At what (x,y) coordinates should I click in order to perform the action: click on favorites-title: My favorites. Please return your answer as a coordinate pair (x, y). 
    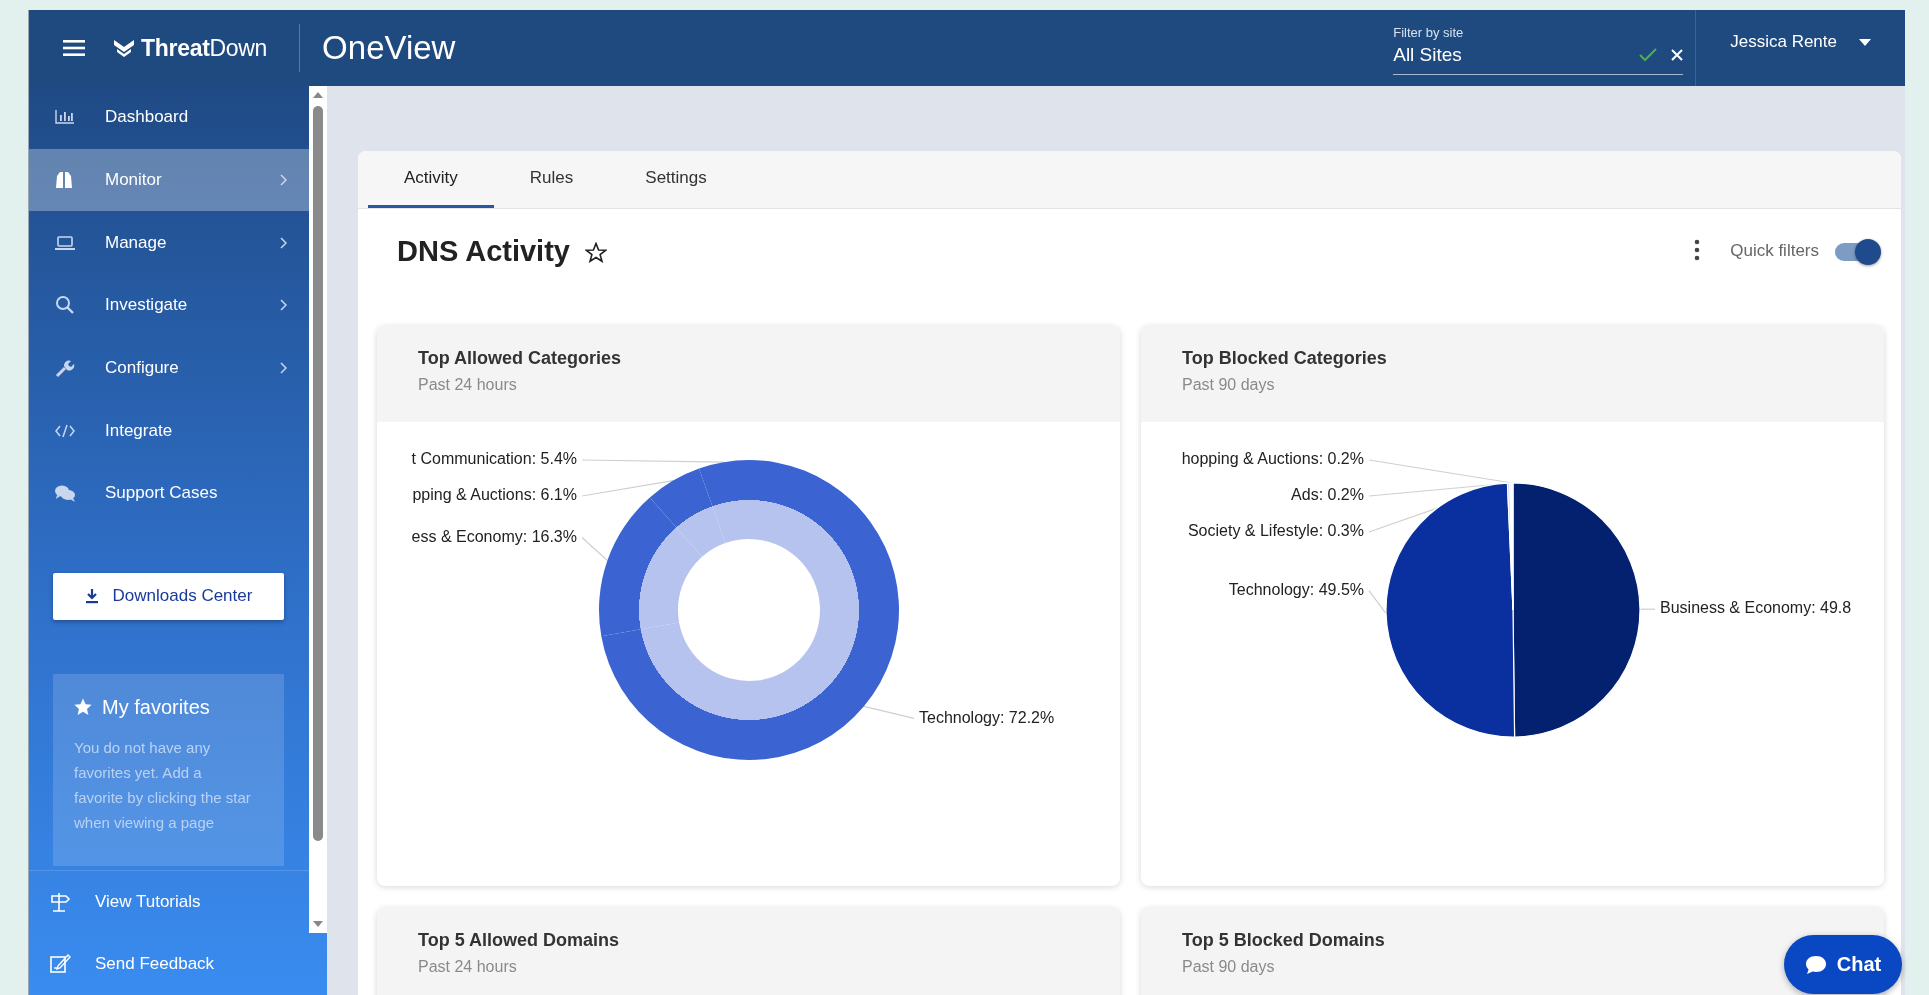
    Looking at the image, I should click on (156, 707).